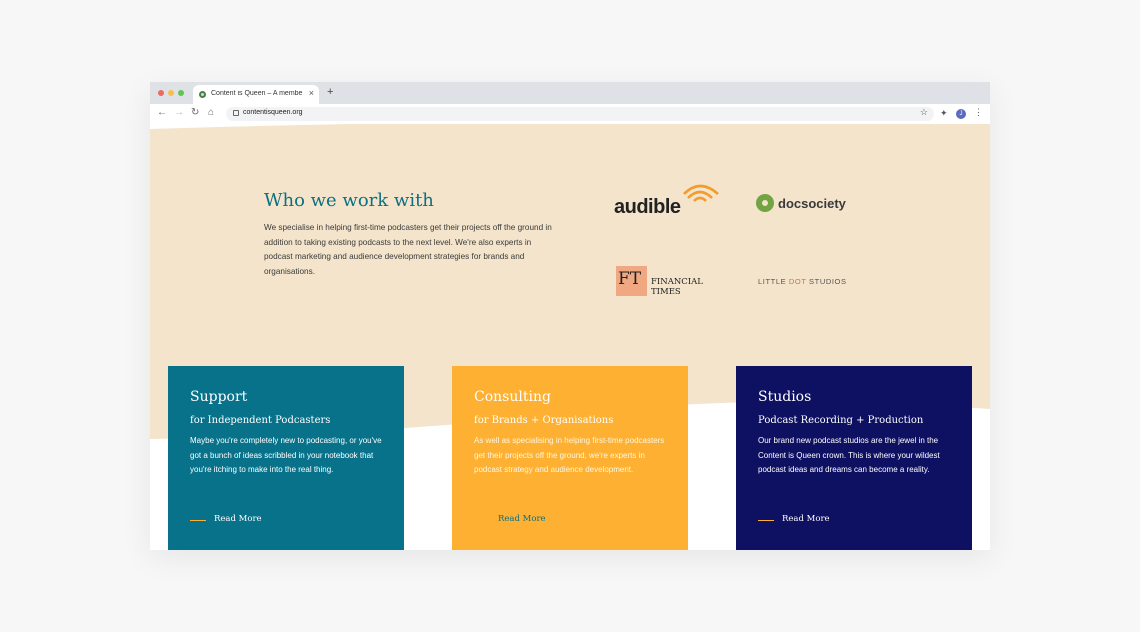 This screenshot has width=1140, height=632. Describe the element at coordinates (978, 112) in the screenshot. I see `browser-menu-icon: ⋮` at that location.